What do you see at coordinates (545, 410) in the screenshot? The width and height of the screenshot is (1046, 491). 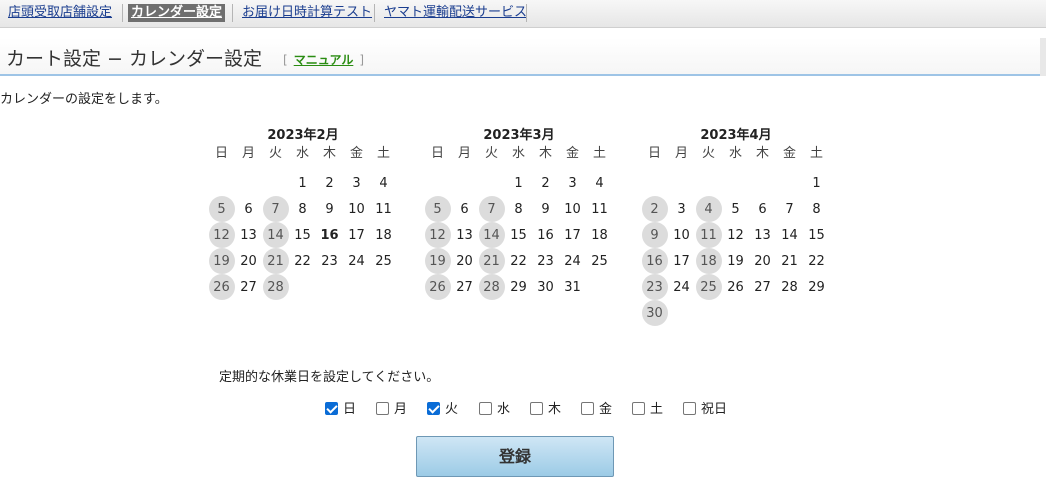 I see `holiday-checkbox-thu: 木` at bounding box center [545, 410].